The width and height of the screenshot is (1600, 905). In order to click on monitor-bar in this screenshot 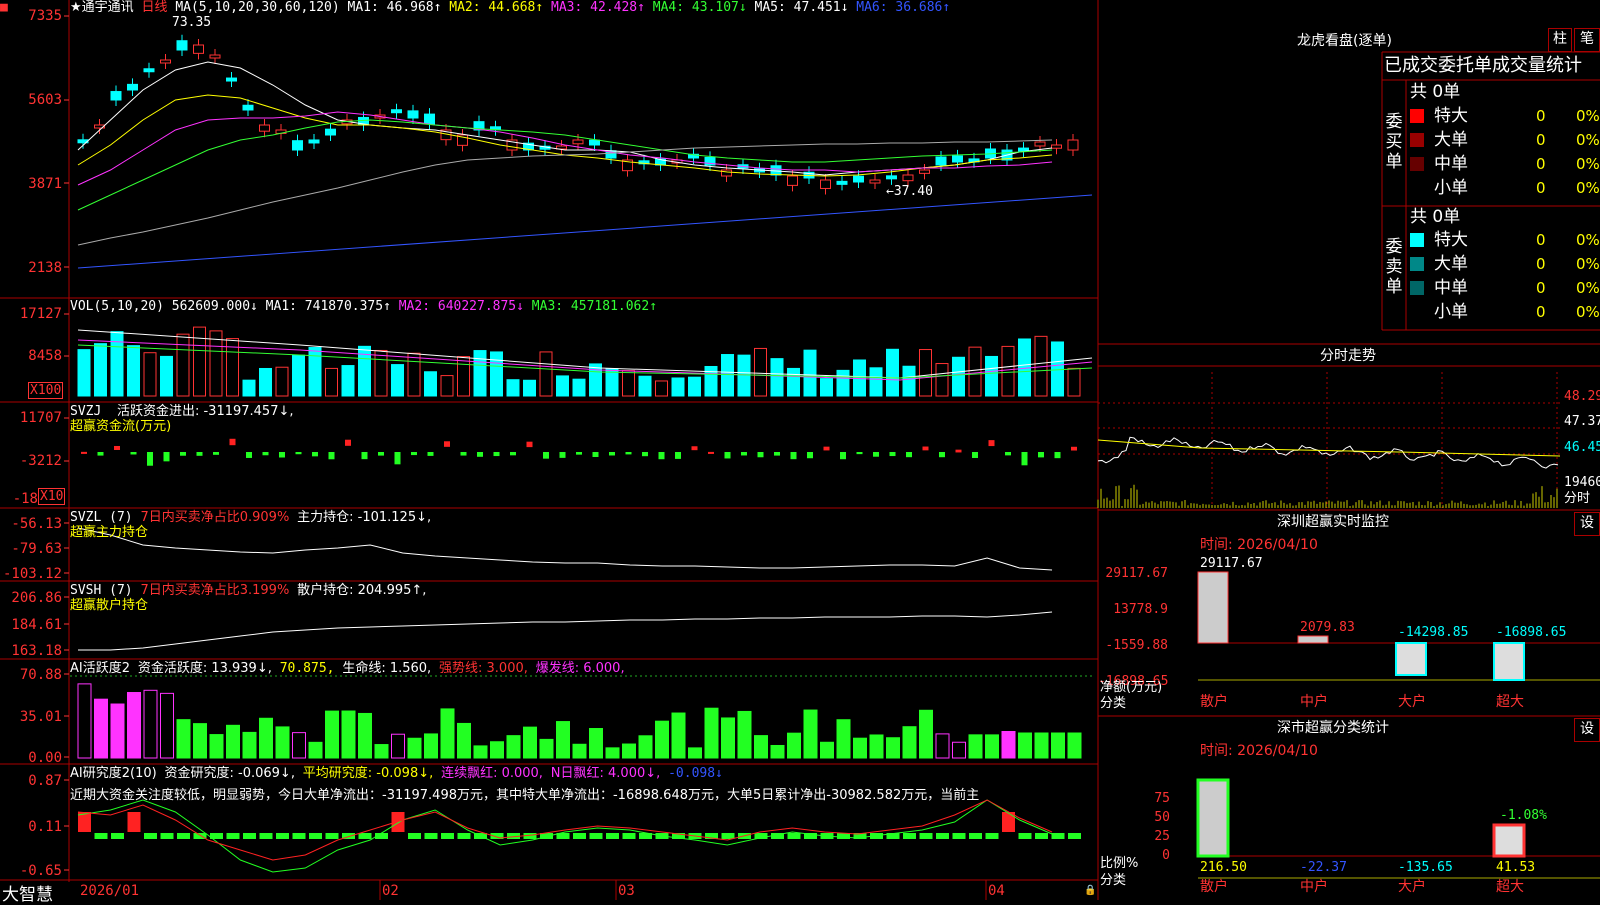, I will do `click(1509, 661)`.